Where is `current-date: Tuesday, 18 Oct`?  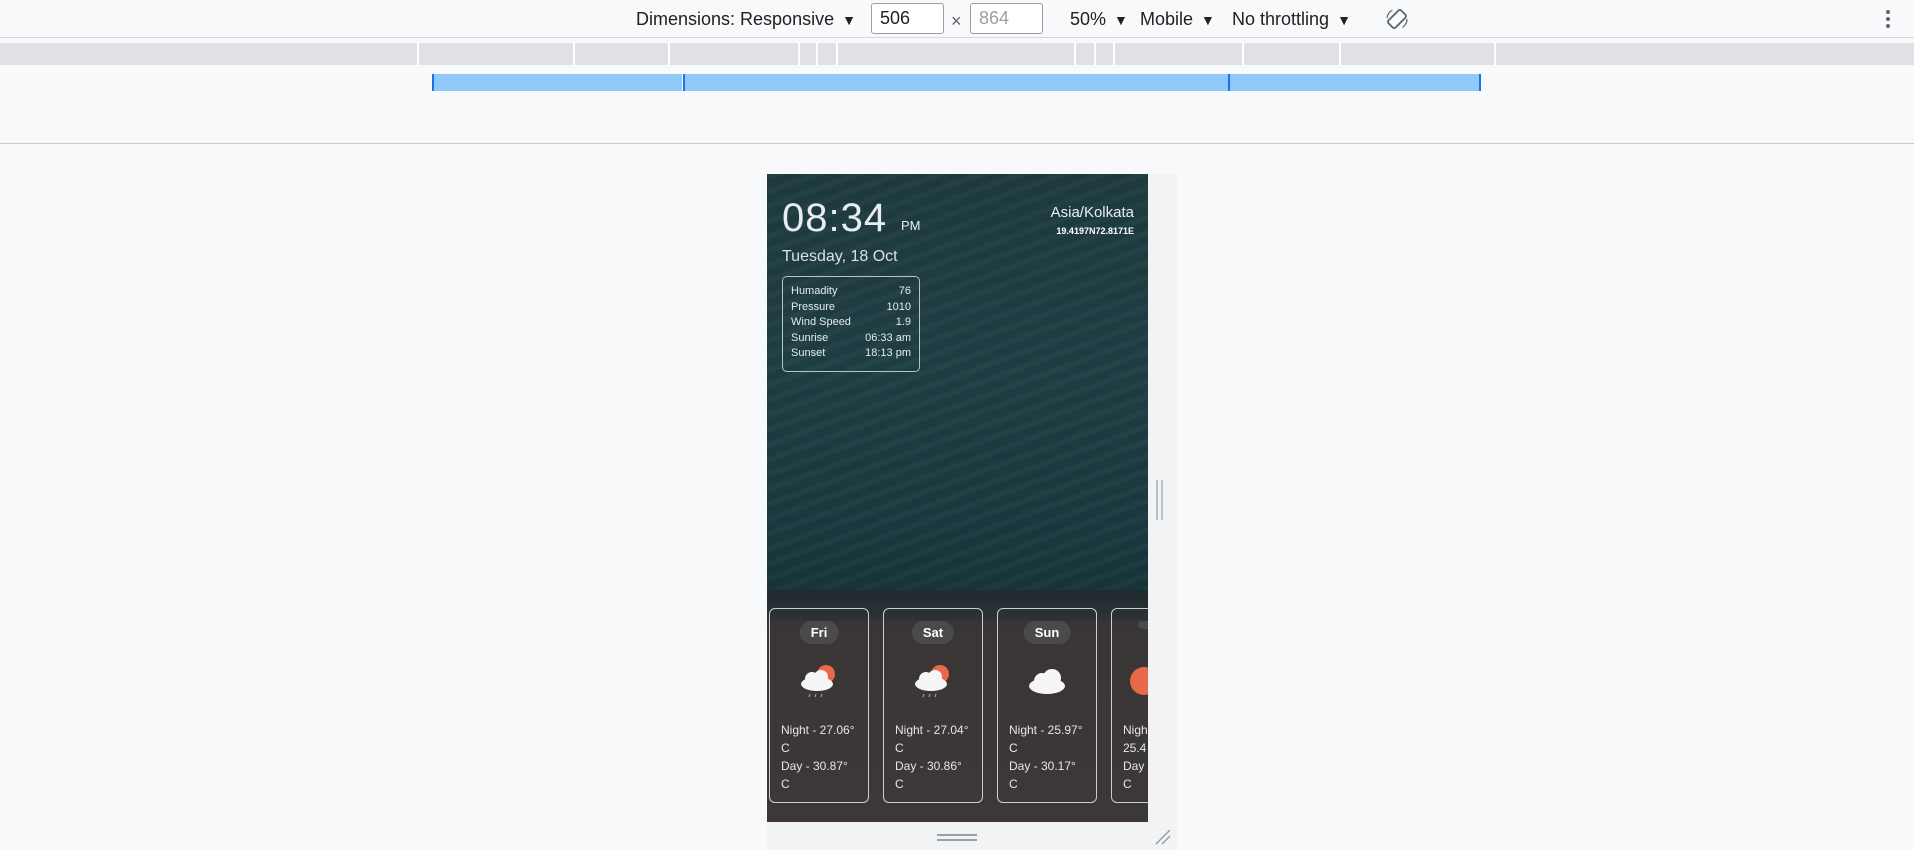
current-date: Tuesday, 18 Oct is located at coordinates (840, 256).